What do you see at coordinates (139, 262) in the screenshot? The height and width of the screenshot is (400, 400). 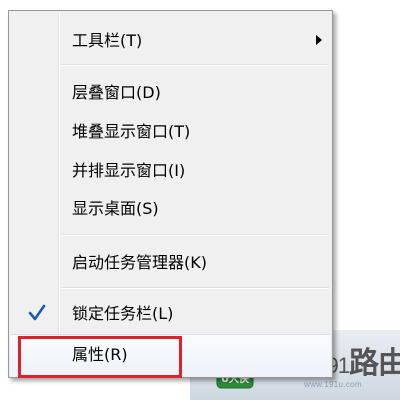 I see `menu-item-label: 启动任务管理器(K)` at bounding box center [139, 262].